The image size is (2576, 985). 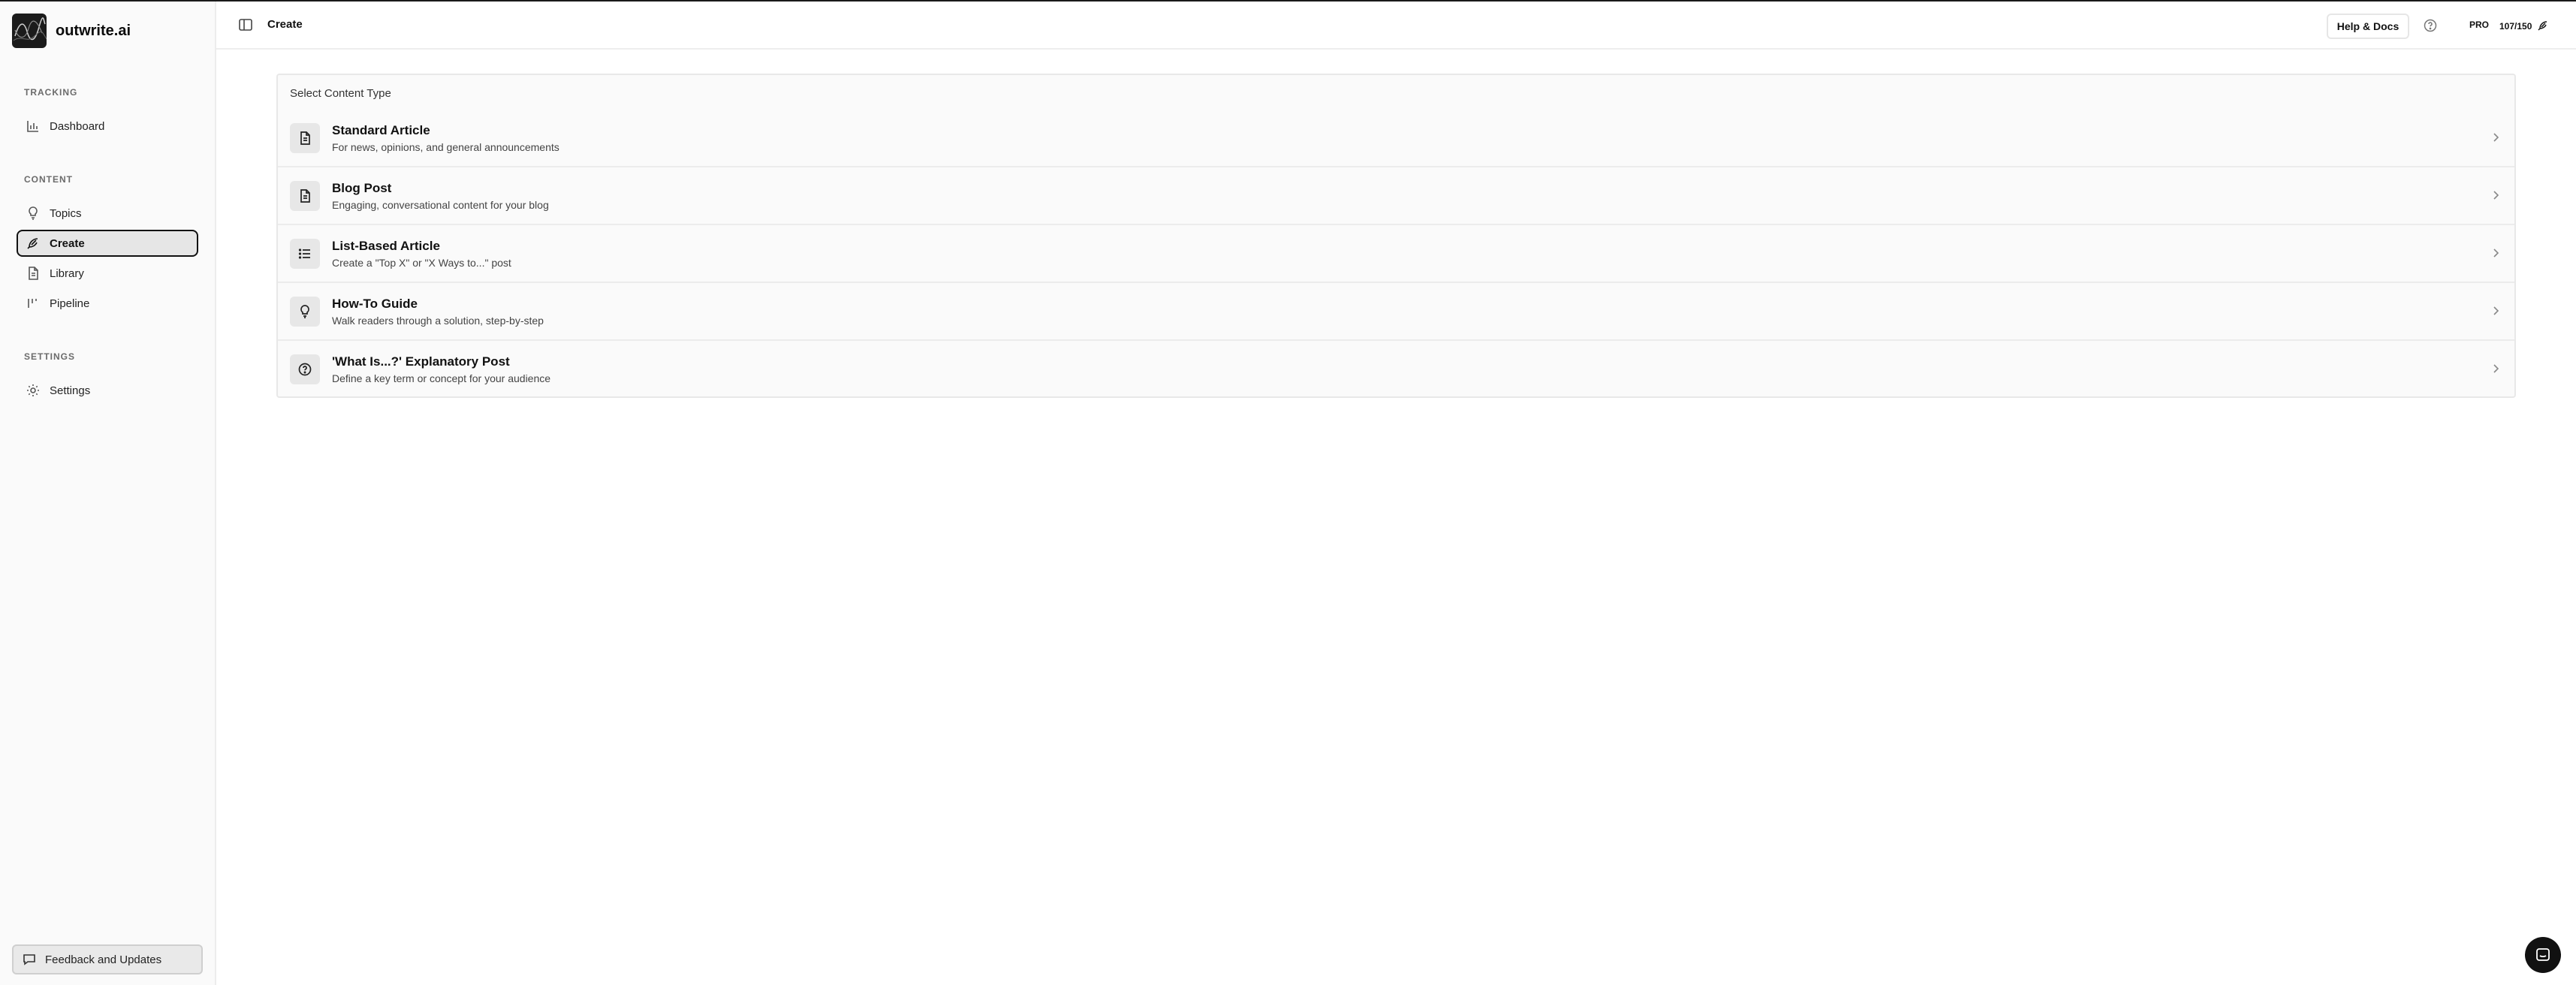 I want to click on gear-icon, so click(x=33, y=390).